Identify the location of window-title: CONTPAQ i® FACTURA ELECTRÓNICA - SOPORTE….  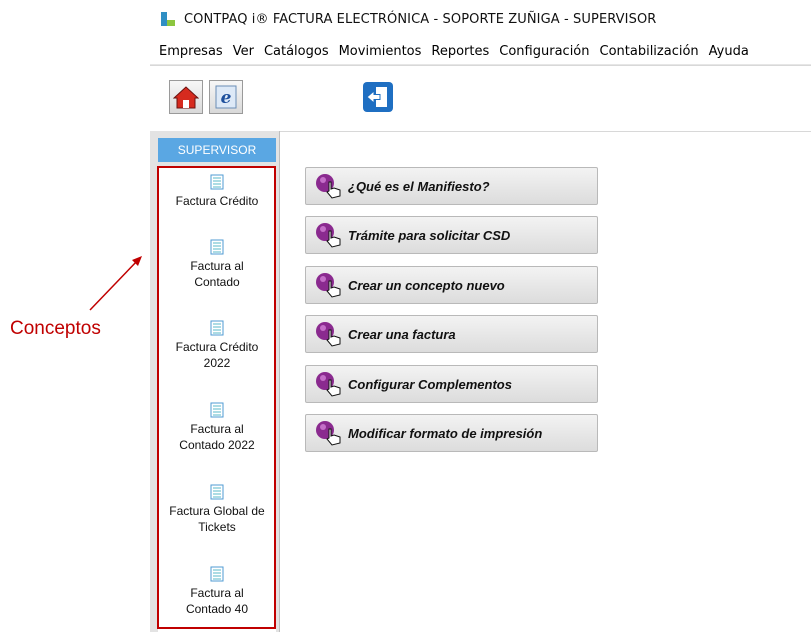
(420, 19).